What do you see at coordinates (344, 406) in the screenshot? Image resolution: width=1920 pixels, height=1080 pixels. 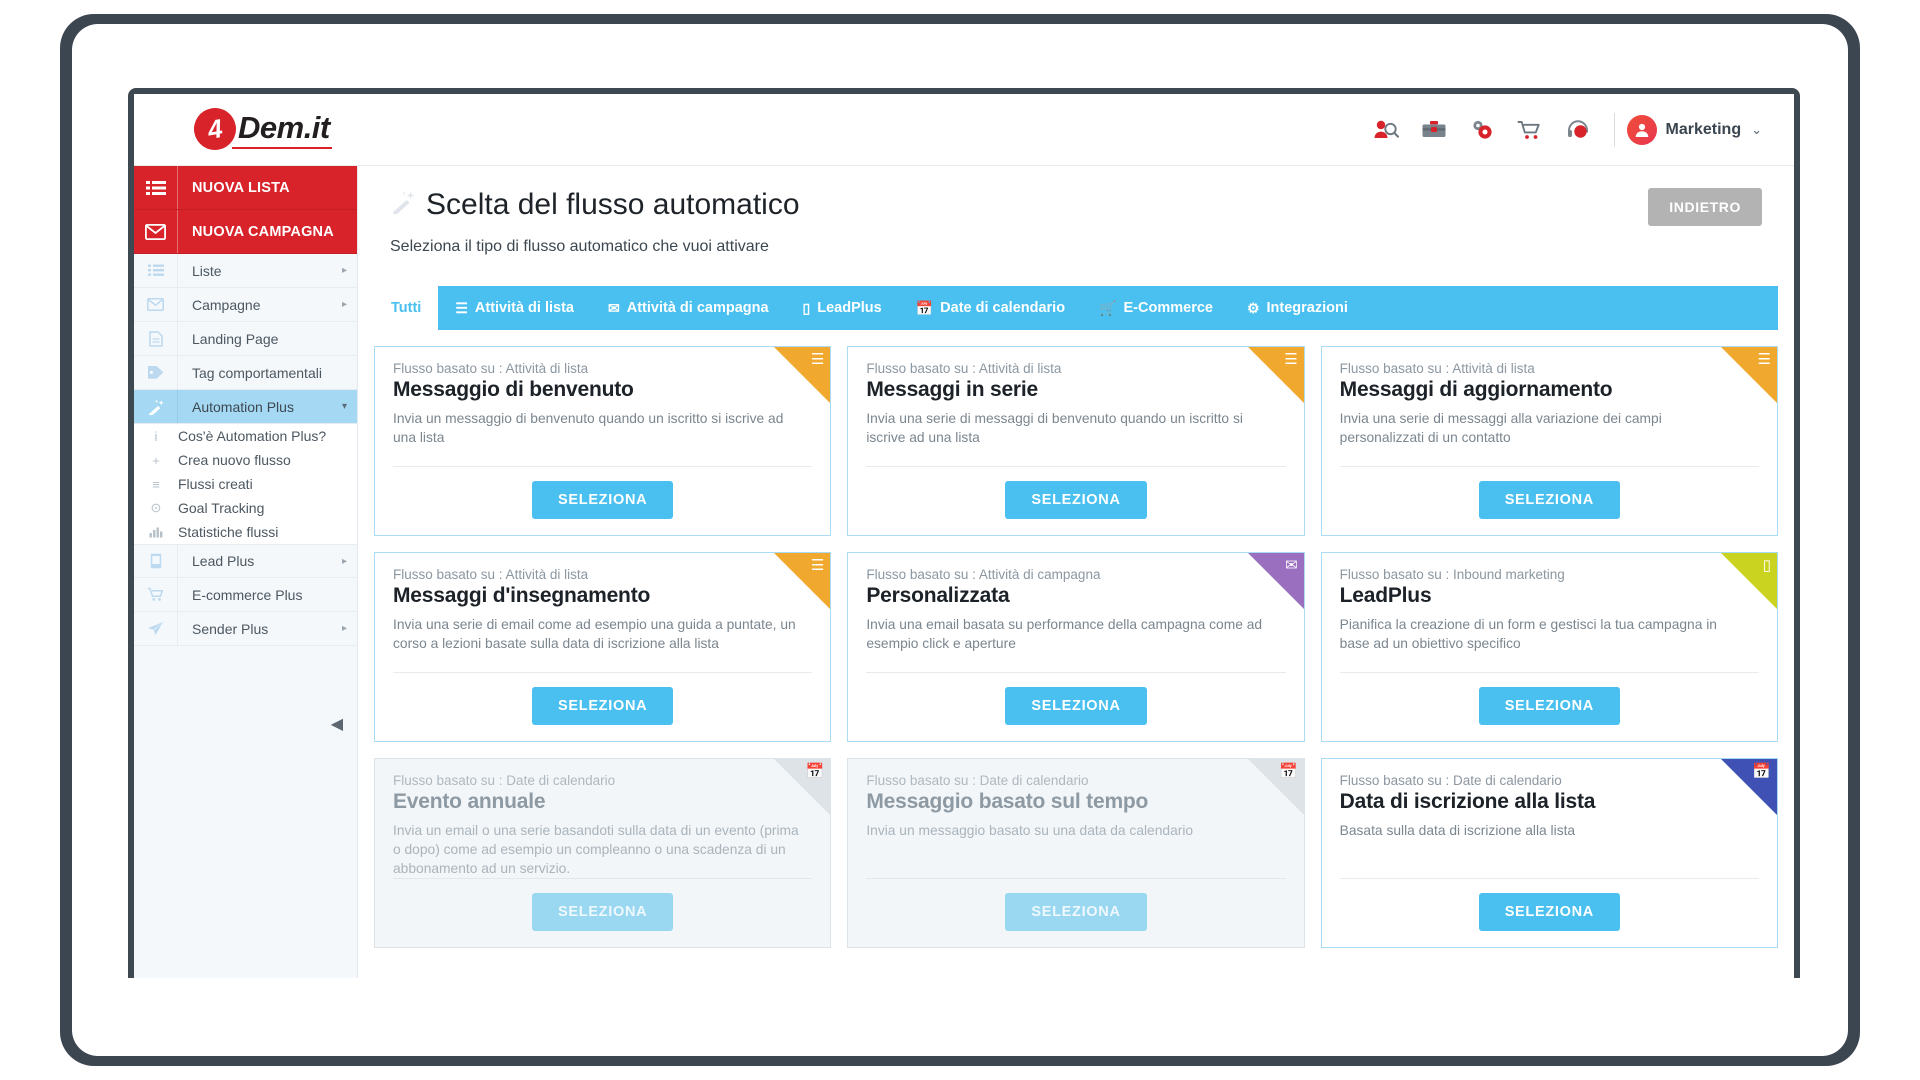 I see `chevron-down-icon: ▾` at bounding box center [344, 406].